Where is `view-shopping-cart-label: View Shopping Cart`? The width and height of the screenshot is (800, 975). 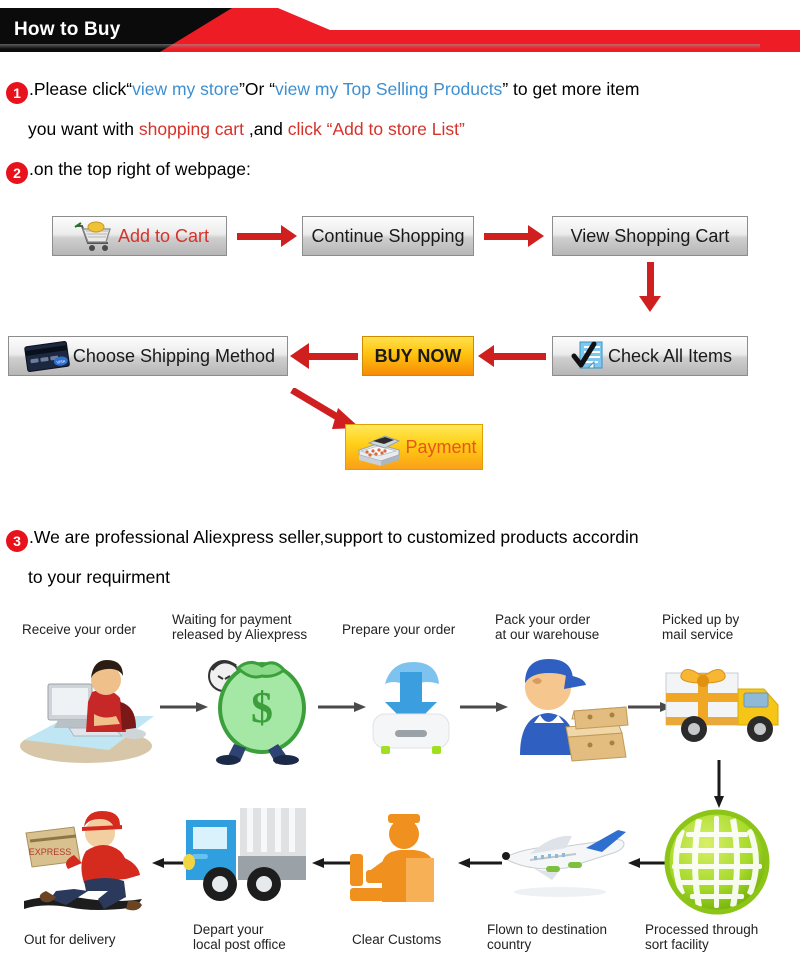 view-shopping-cart-label: View Shopping Cart is located at coordinates (650, 235).